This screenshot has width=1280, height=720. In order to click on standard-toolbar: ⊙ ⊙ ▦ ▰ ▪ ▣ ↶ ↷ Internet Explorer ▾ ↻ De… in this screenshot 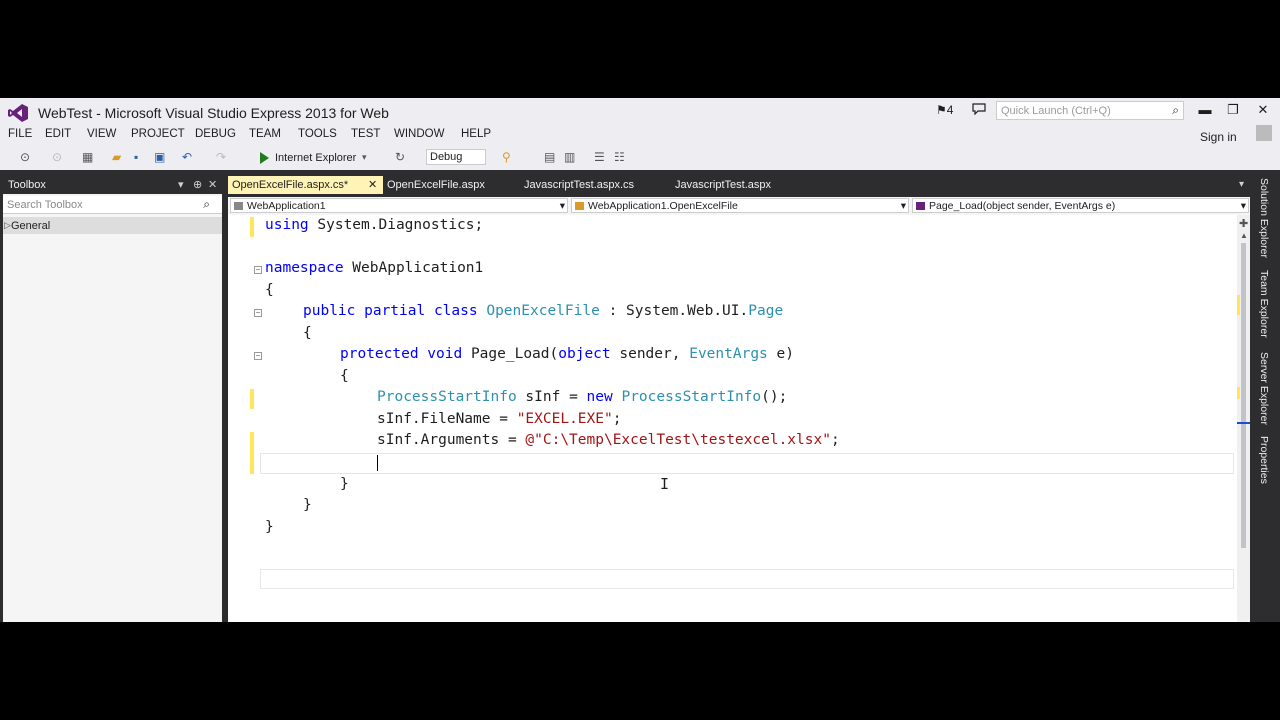, I will do `click(640, 158)`.